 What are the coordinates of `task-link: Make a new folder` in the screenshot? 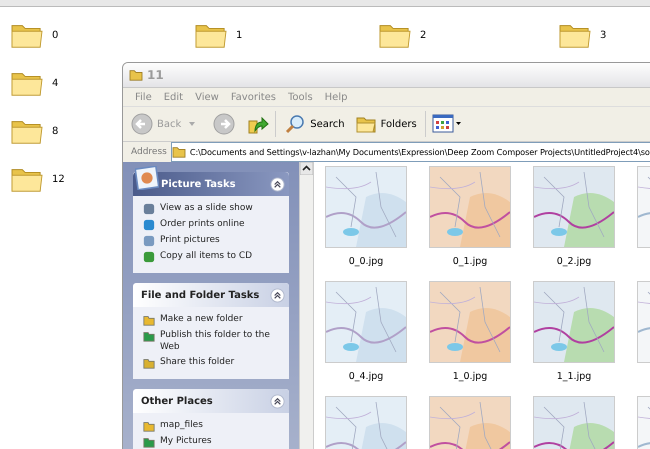 It's located at (201, 319).